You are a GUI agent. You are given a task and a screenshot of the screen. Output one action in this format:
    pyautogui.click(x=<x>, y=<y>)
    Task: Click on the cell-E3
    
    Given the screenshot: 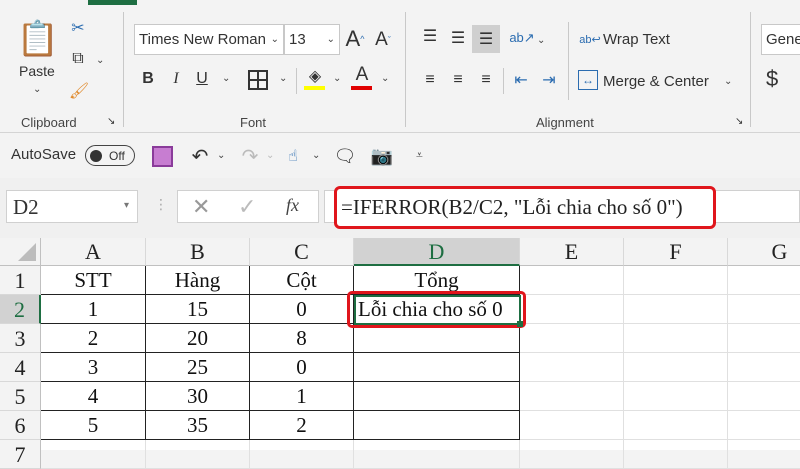 What is the action you would take?
    pyautogui.click(x=572, y=338)
    